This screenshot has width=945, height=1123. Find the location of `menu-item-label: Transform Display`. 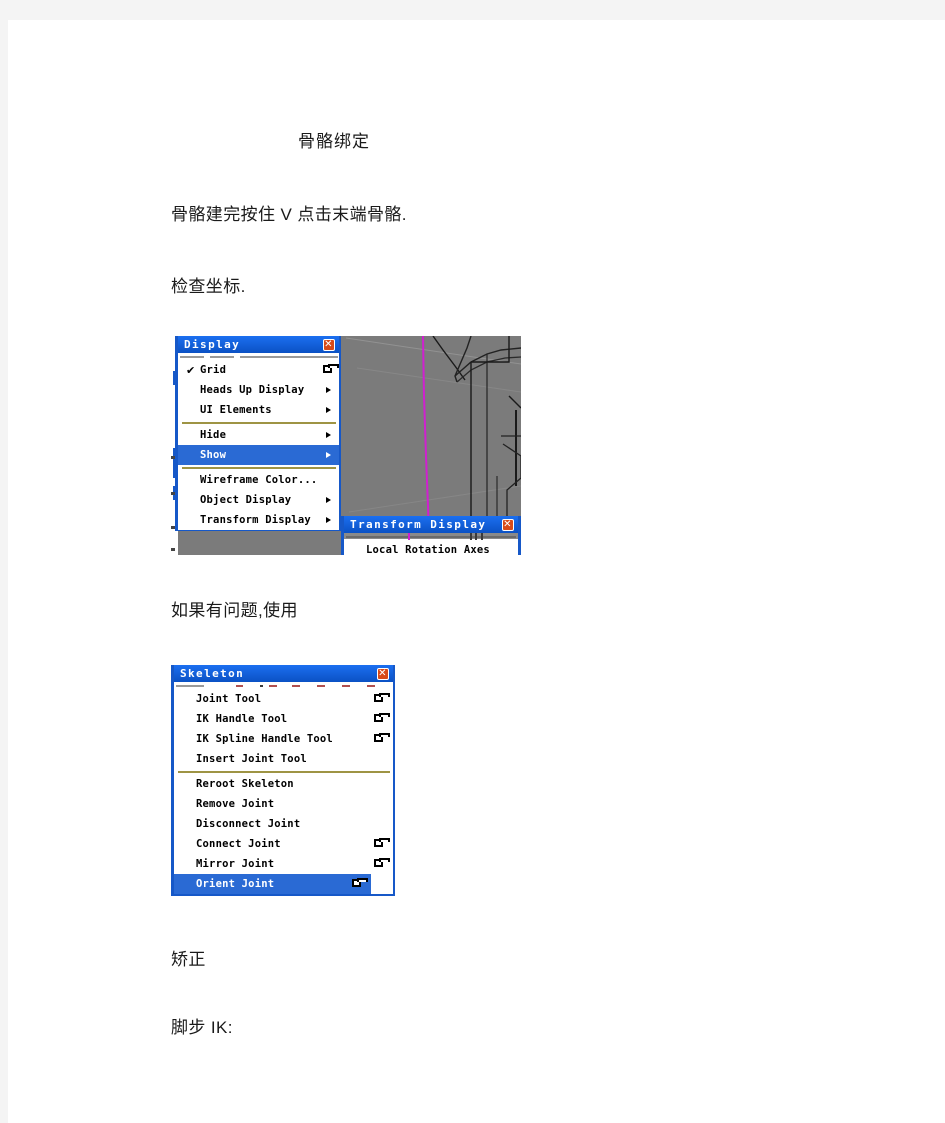

menu-item-label: Transform Display is located at coordinates (255, 520).